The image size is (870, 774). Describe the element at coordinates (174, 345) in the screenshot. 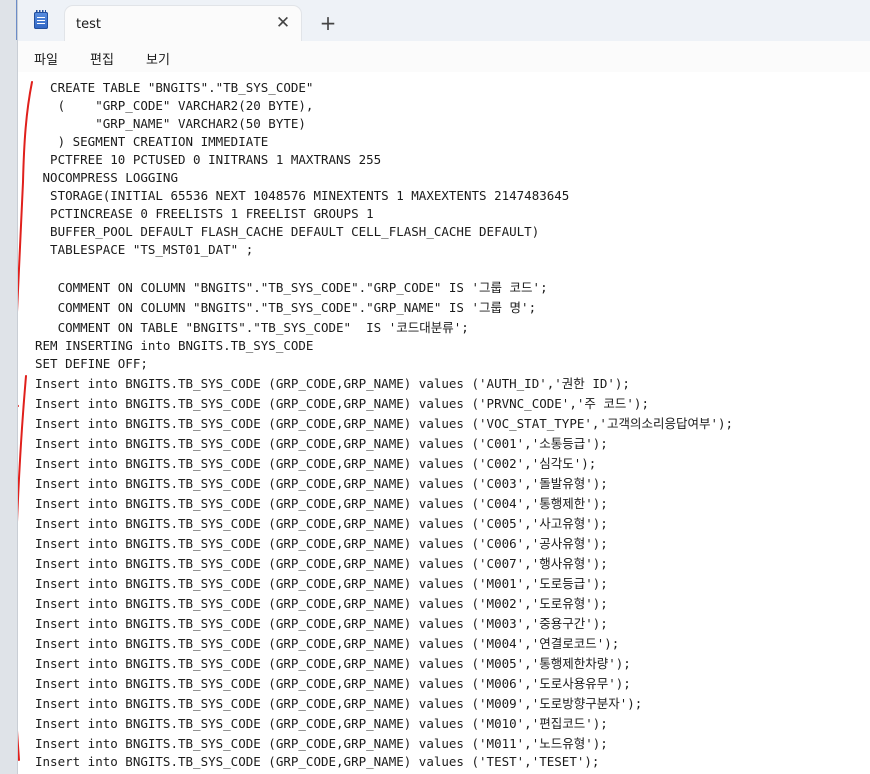

I see `code-line: REM INSERTING into BNGITS.TB_SYS_CODE` at that location.